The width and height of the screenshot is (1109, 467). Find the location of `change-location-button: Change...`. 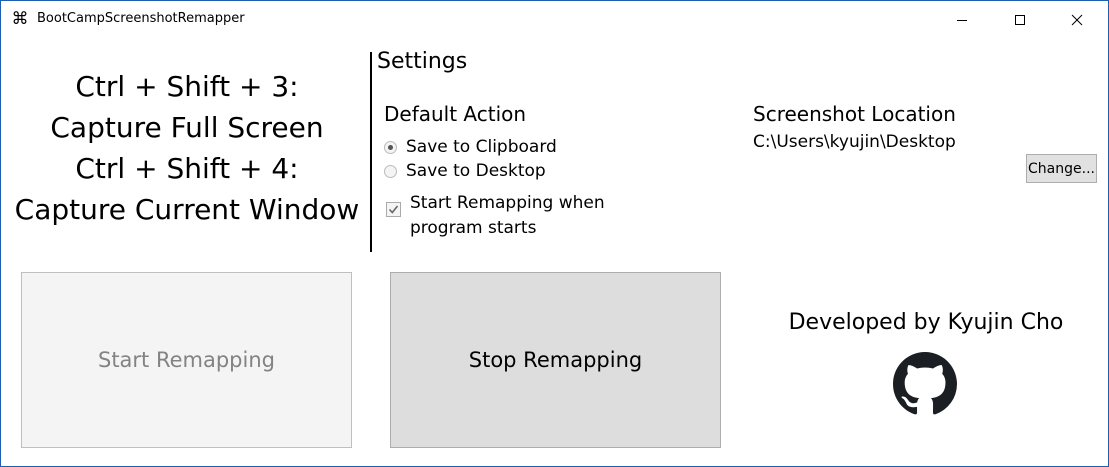

change-location-button: Change... is located at coordinates (1061, 168).